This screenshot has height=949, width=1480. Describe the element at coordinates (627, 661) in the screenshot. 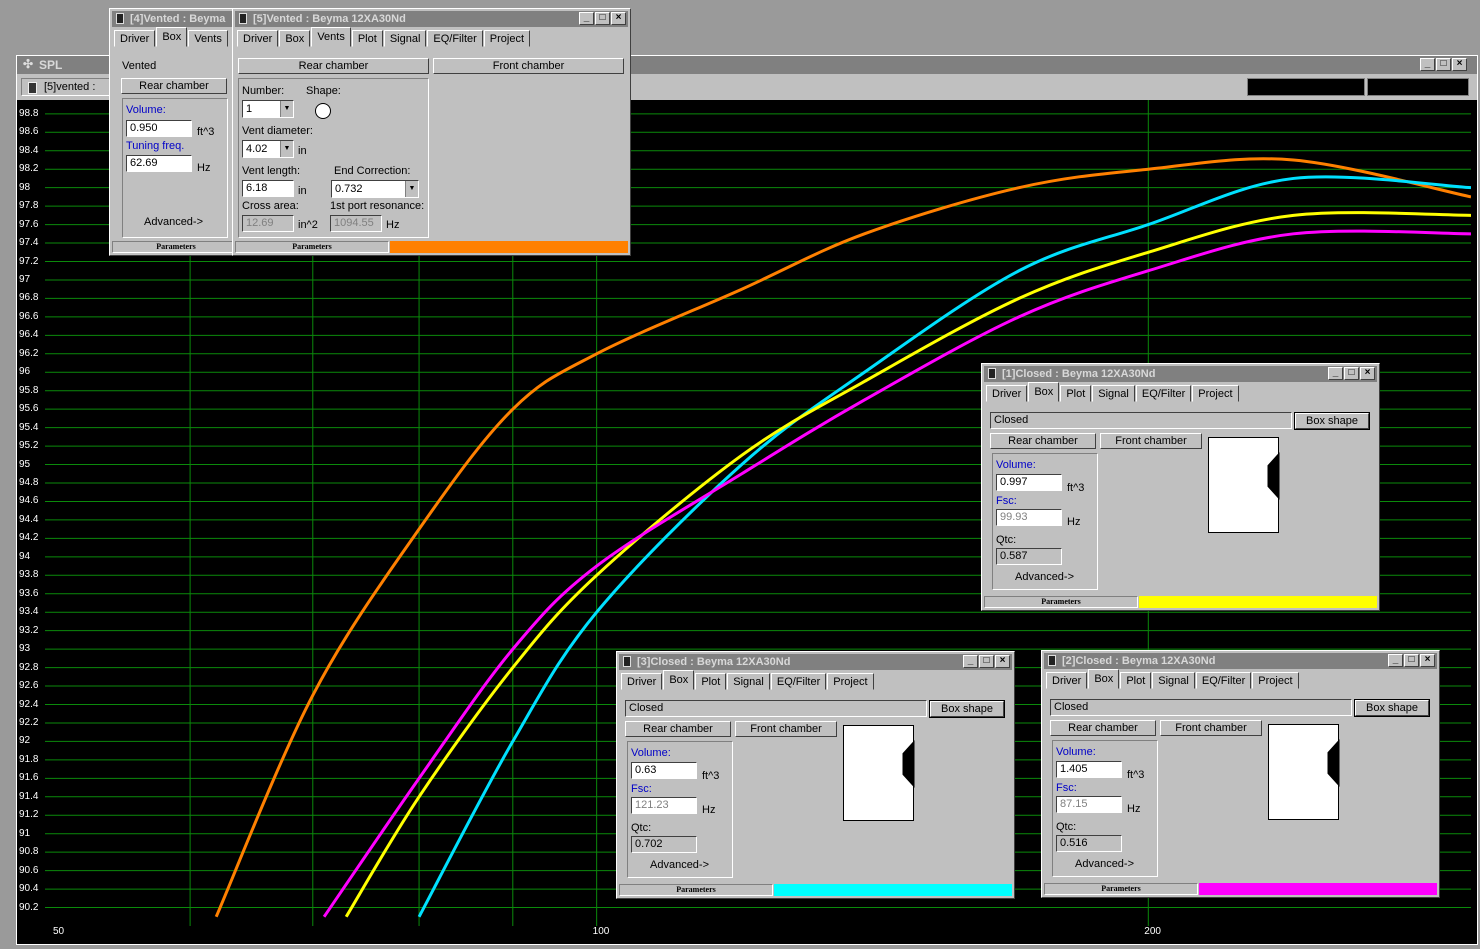

I see `speaker-icon` at that location.